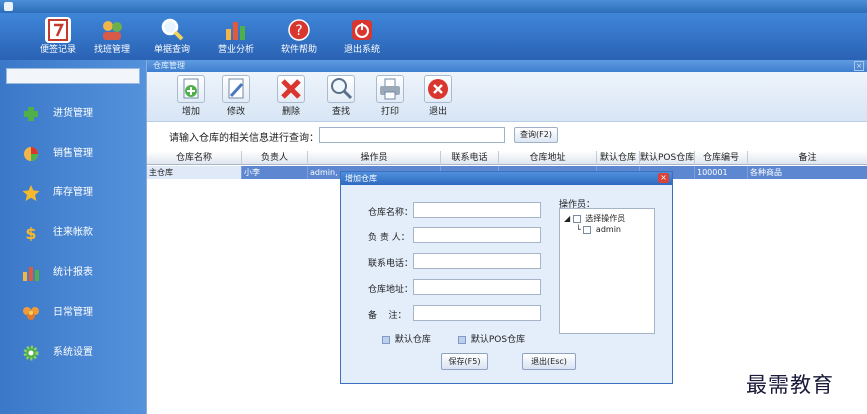 The image size is (867, 414). Describe the element at coordinates (194, 172) in the screenshot. I see `table-cell: 主仓库` at that location.